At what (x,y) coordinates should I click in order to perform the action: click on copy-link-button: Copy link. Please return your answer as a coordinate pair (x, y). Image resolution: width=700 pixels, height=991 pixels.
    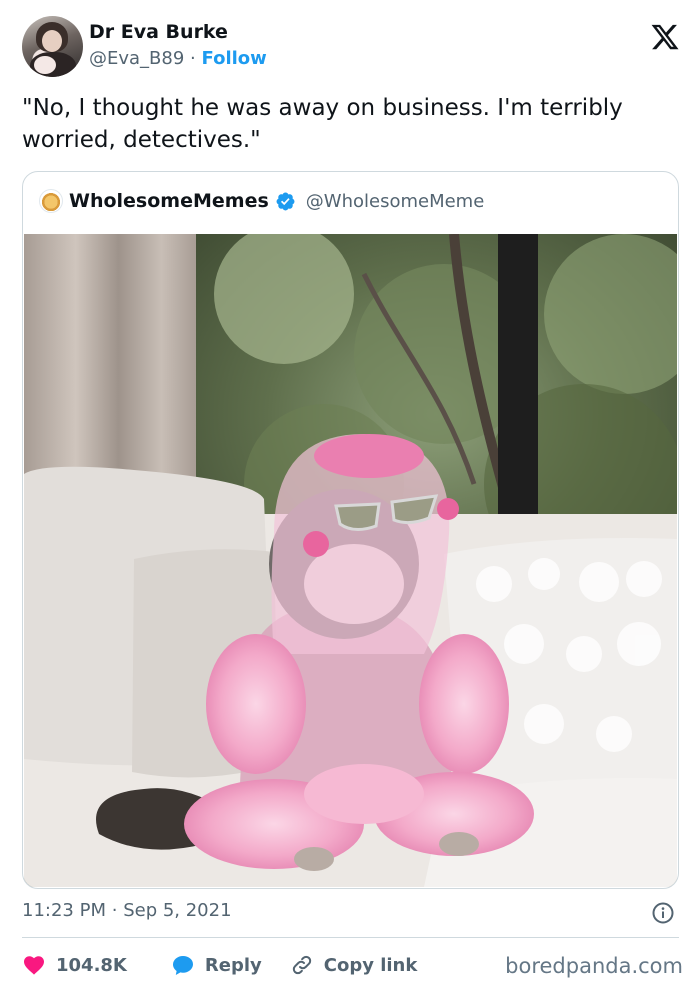
    Looking at the image, I should click on (354, 965).